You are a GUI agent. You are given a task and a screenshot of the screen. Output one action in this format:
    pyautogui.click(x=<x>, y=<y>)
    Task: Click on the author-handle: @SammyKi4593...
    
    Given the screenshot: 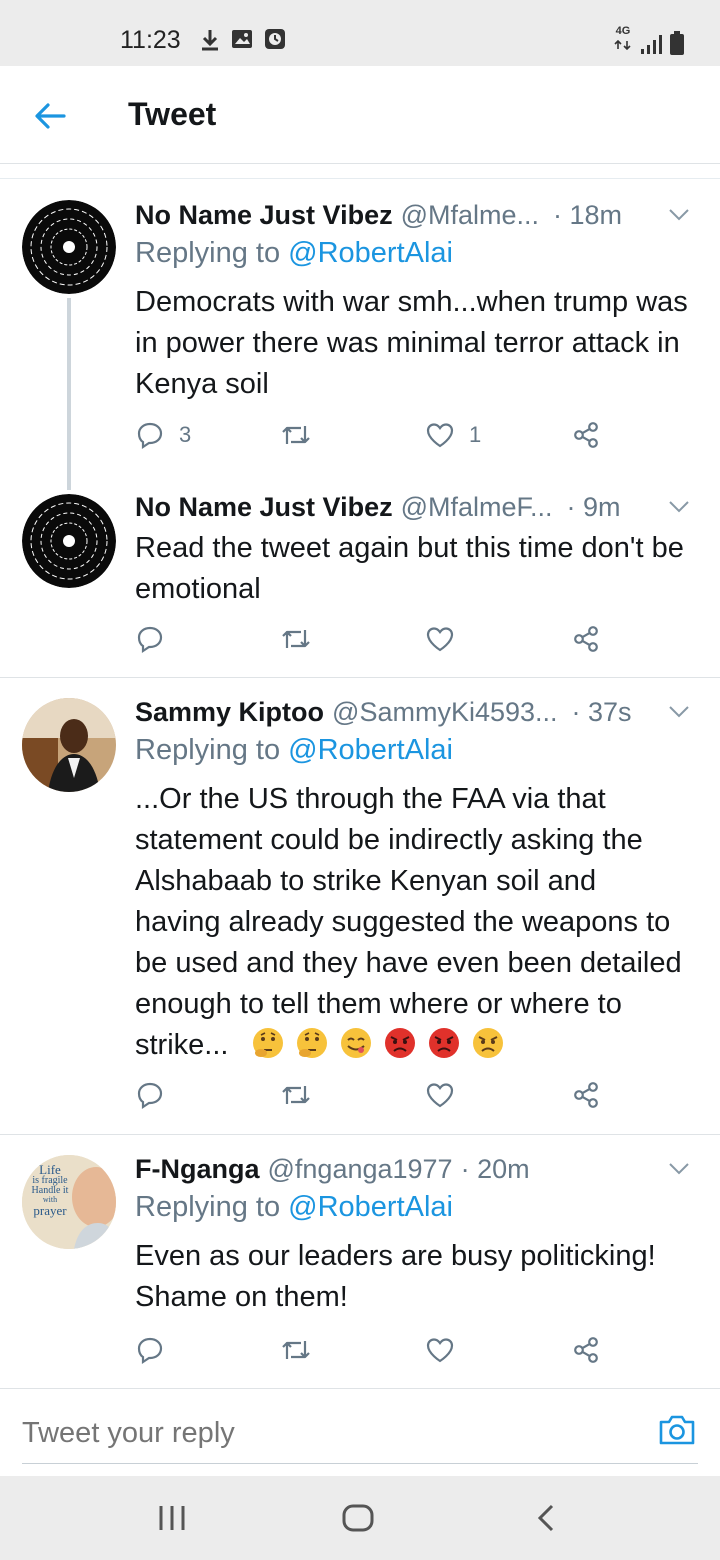 What is the action you would take?
    pyautogui.click(x=445, y=712)
    